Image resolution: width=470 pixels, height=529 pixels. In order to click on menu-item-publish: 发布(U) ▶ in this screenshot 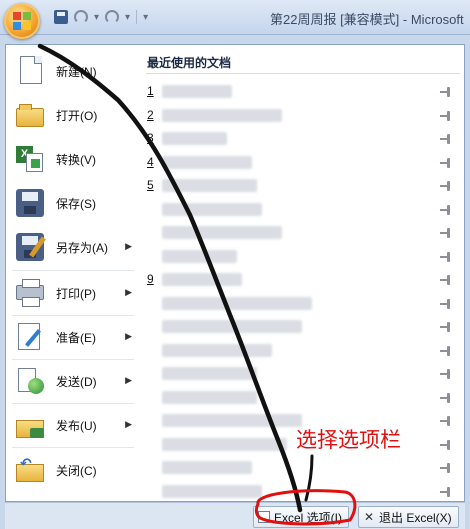, I will do `click(72, 425)`.